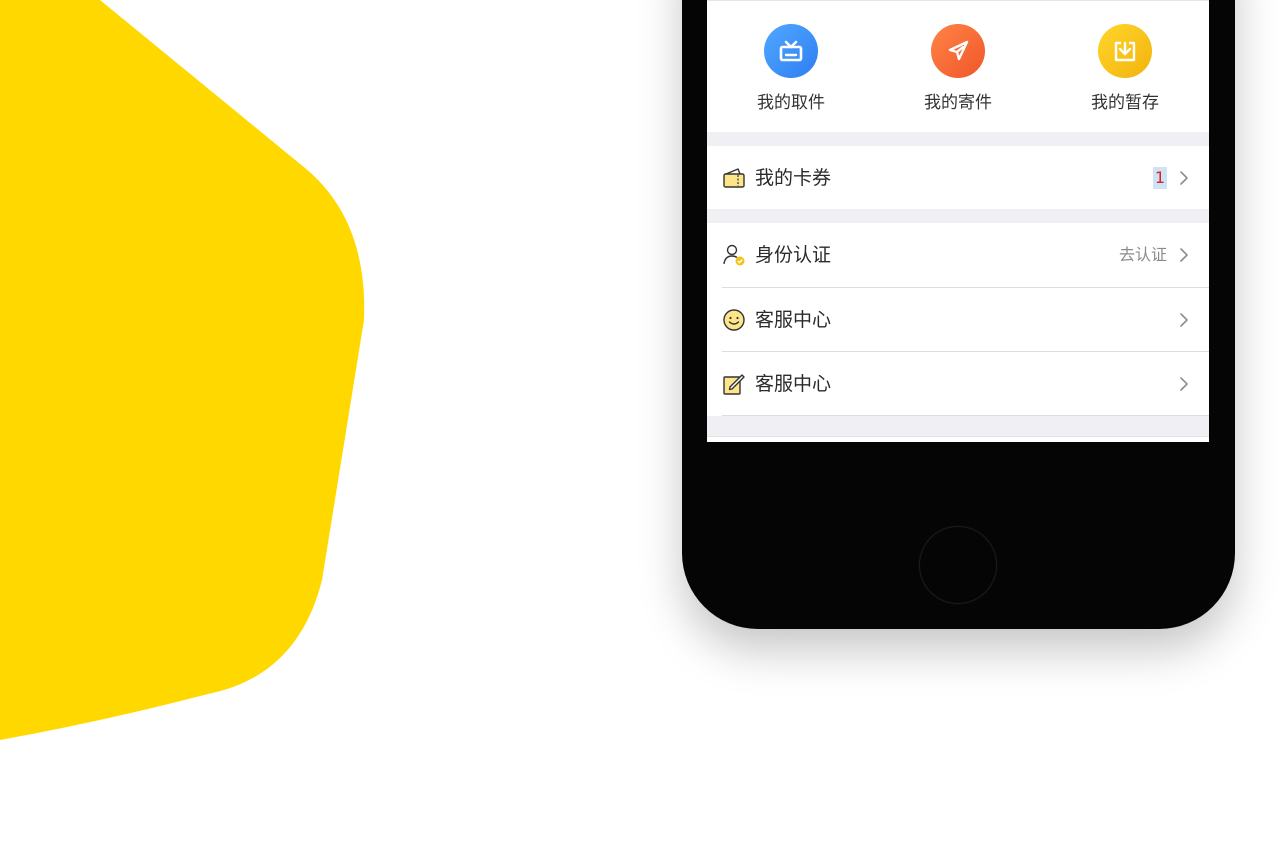  Describe the element at coordinates (734, 255) in the screenshot. I see `user-verify-icon` at that location.